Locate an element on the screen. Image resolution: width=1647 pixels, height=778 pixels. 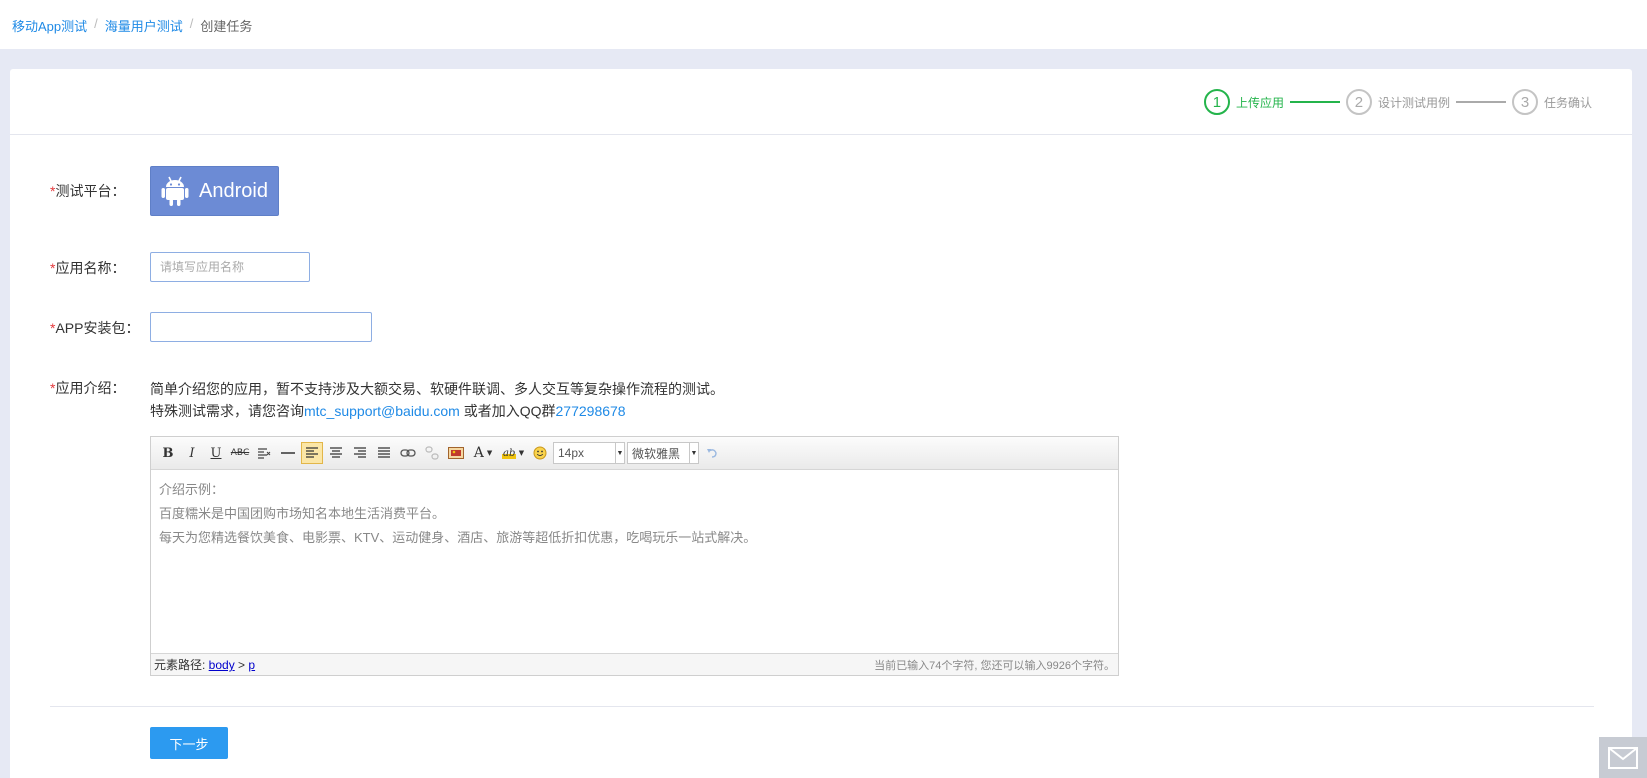
align-right-icon is located at coordinates (360, 452).